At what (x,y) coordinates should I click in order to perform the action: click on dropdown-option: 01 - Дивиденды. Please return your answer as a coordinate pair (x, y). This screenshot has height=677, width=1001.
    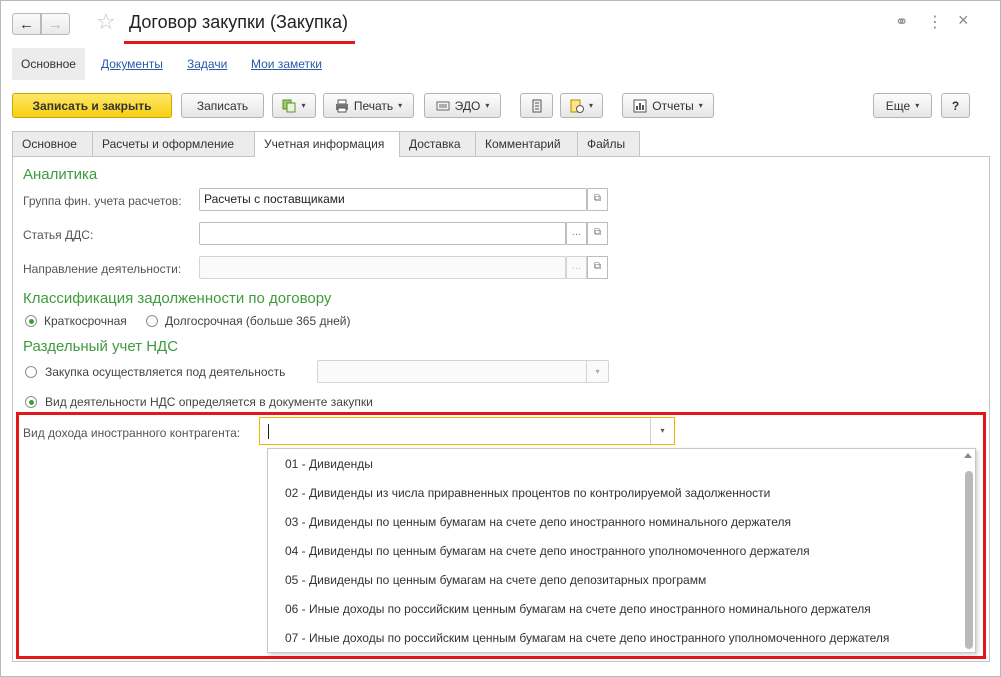
    Looking at the image, I should click on (329, 464).